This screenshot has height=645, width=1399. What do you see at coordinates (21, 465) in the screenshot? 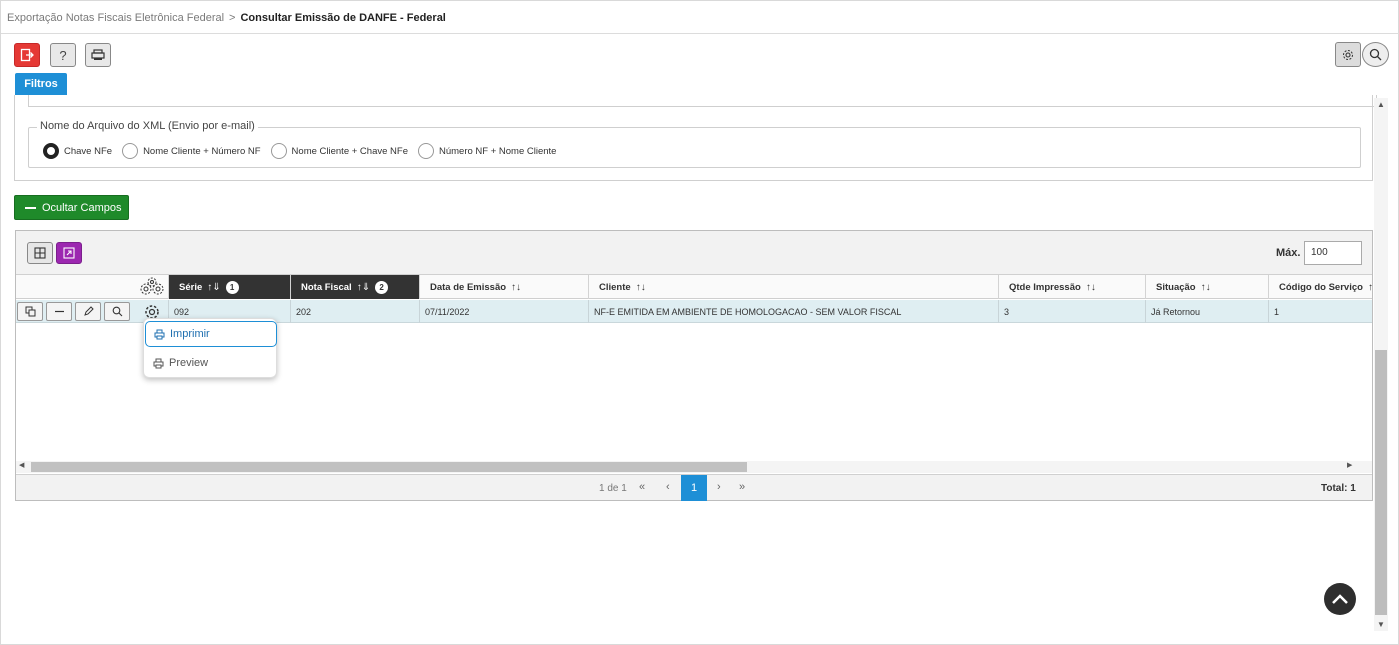
I see `scroll-left-icon: ◀` at bounding box center [21, 465].